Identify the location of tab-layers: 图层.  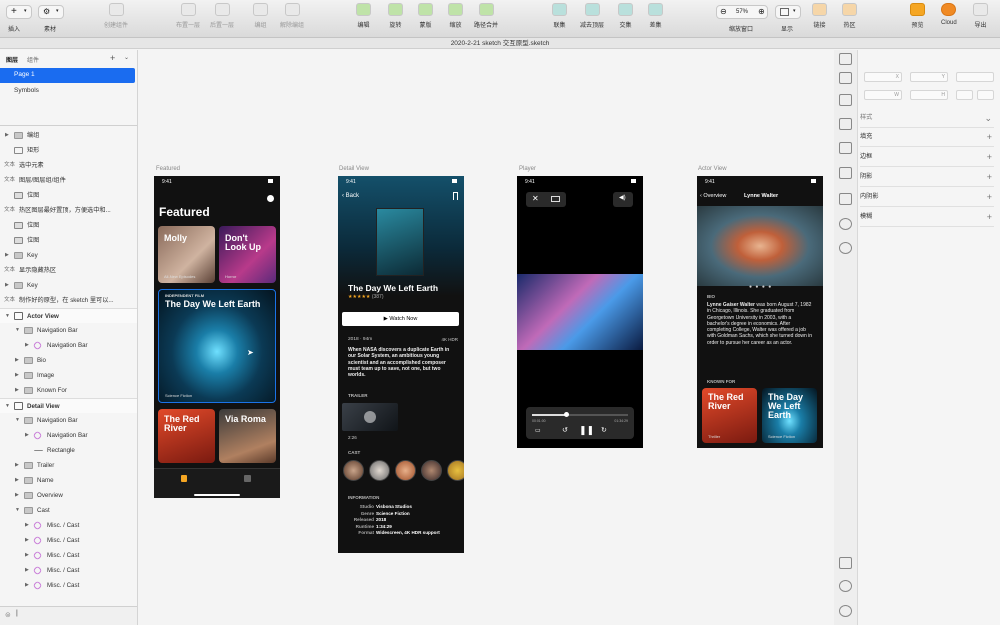
(12, 59).